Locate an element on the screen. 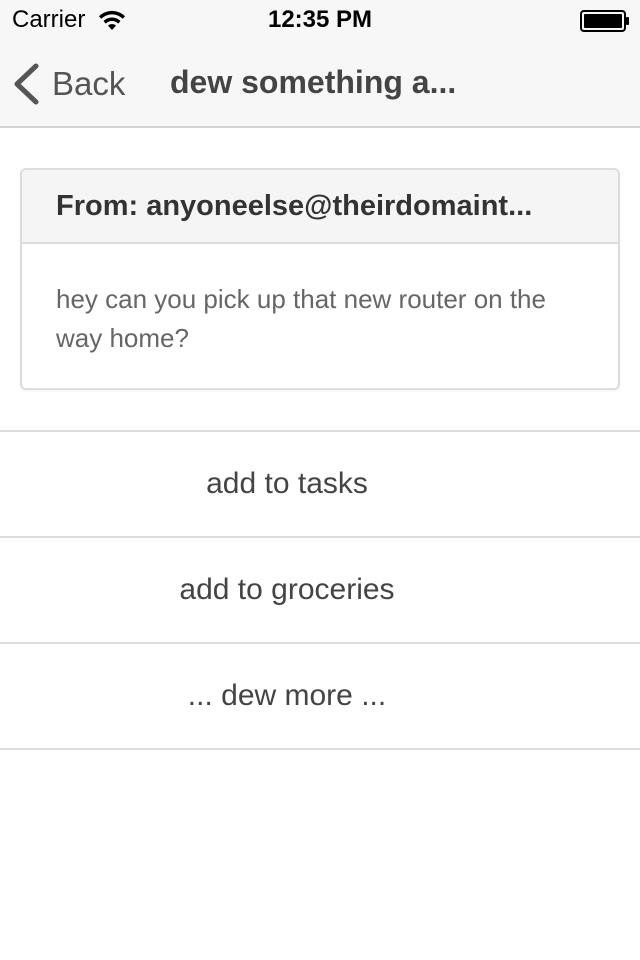  back-button: Back is located at coordinates (68, 84).